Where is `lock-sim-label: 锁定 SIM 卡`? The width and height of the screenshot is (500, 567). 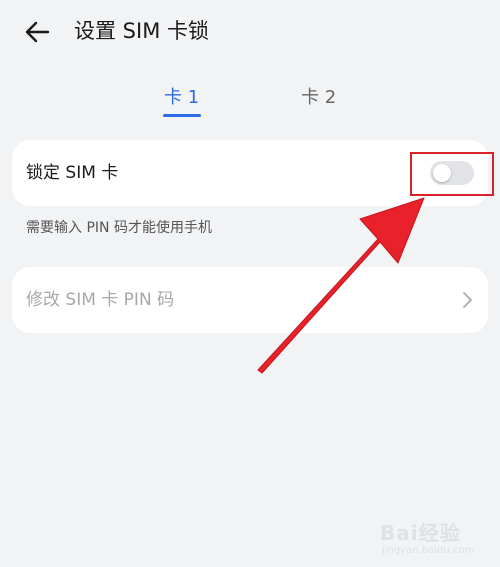
lock-sim-label: 锁定 SIM 卡 is located at coordinates (72, 173).